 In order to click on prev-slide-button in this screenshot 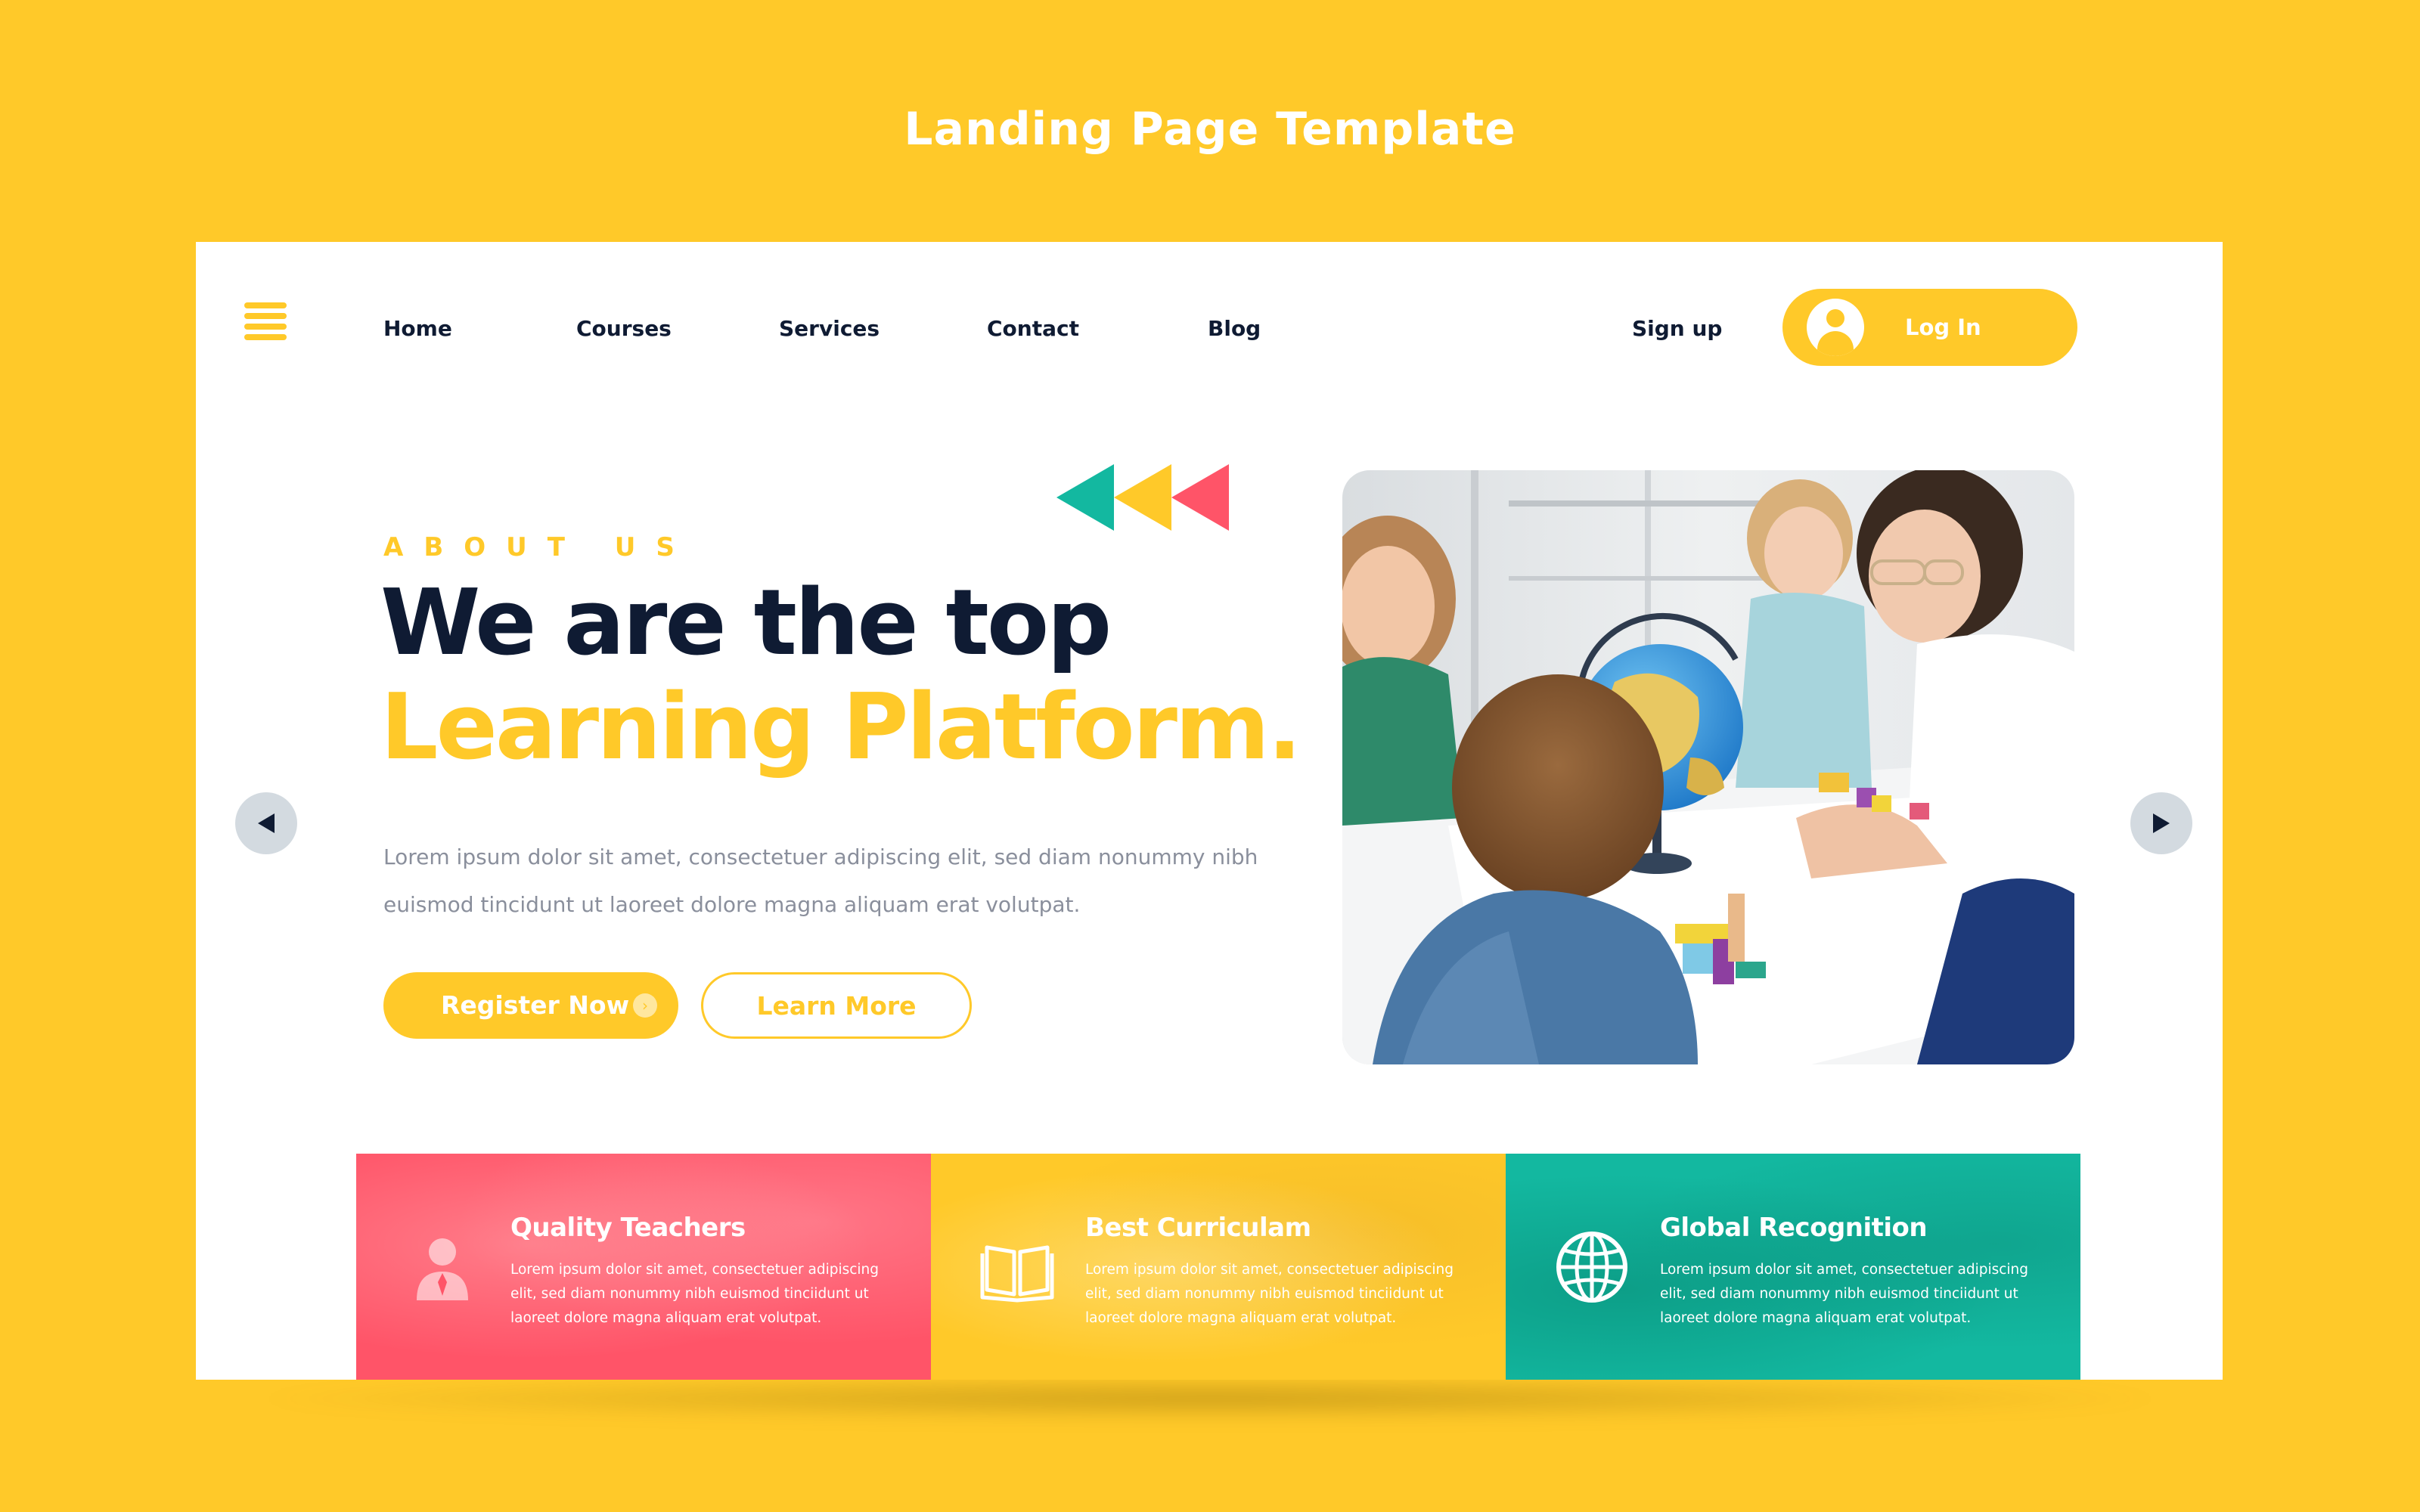, I will do `click(266, 823)`.